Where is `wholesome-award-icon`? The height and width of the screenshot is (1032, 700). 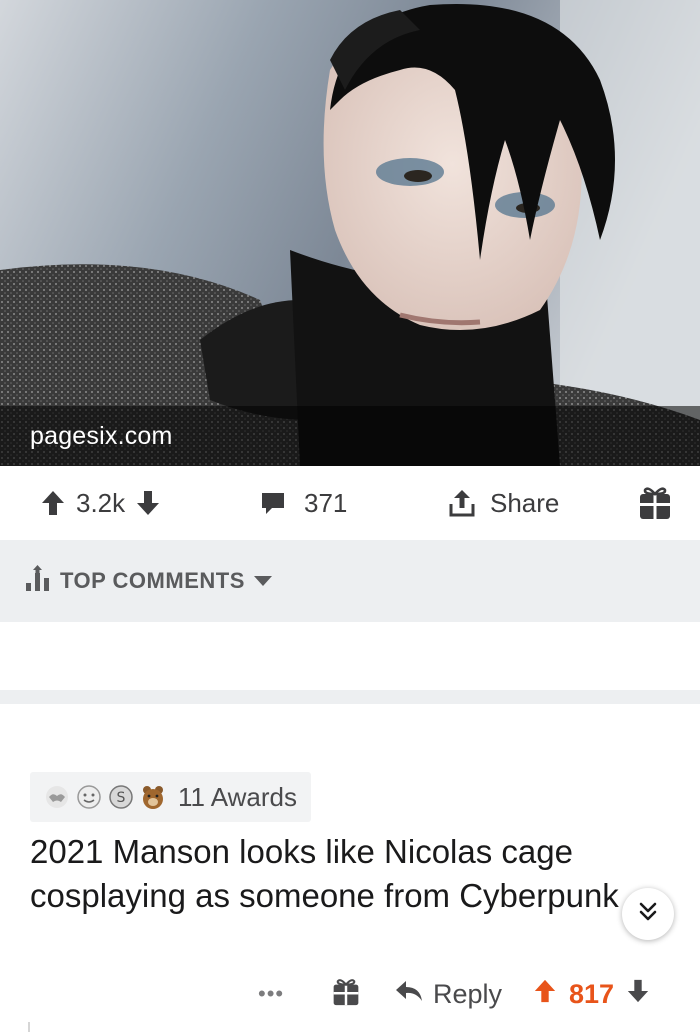
wholesome-award-icon is located at coordinates (89, 797).